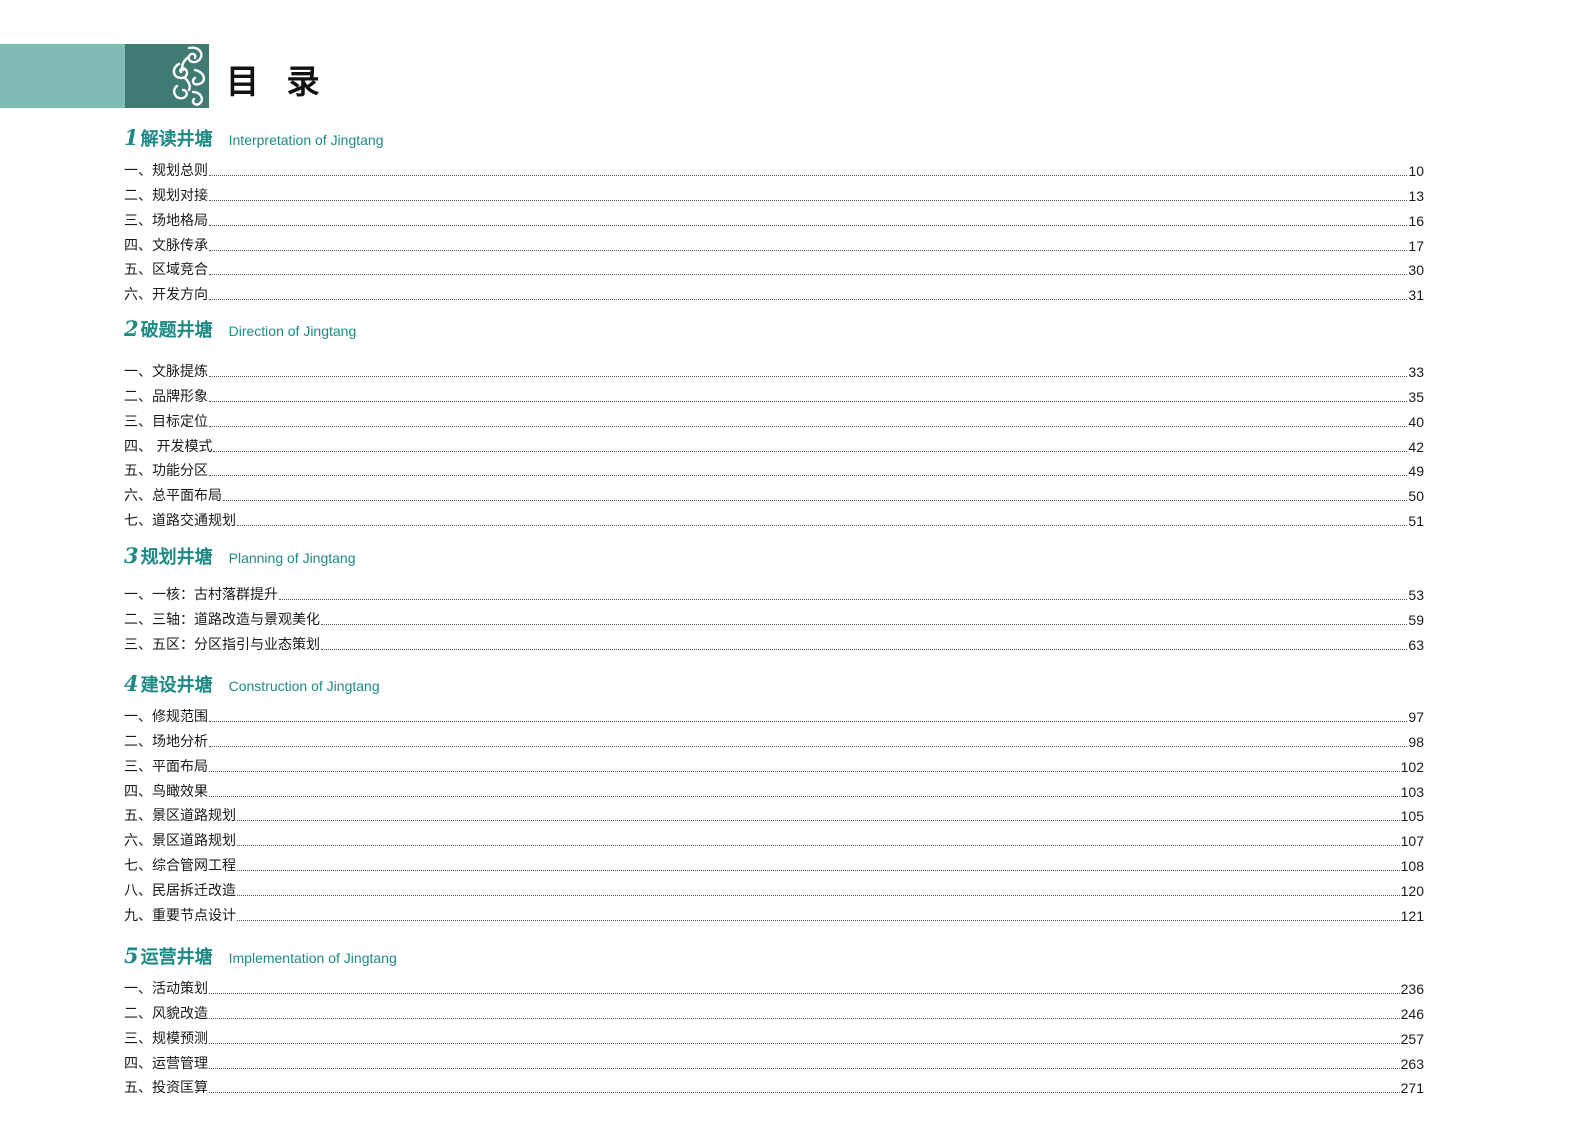  Describe the element at coordinates (774, 368) in the screenshot. I see `toc-entry: 一、文脉提炼 33` at that location.